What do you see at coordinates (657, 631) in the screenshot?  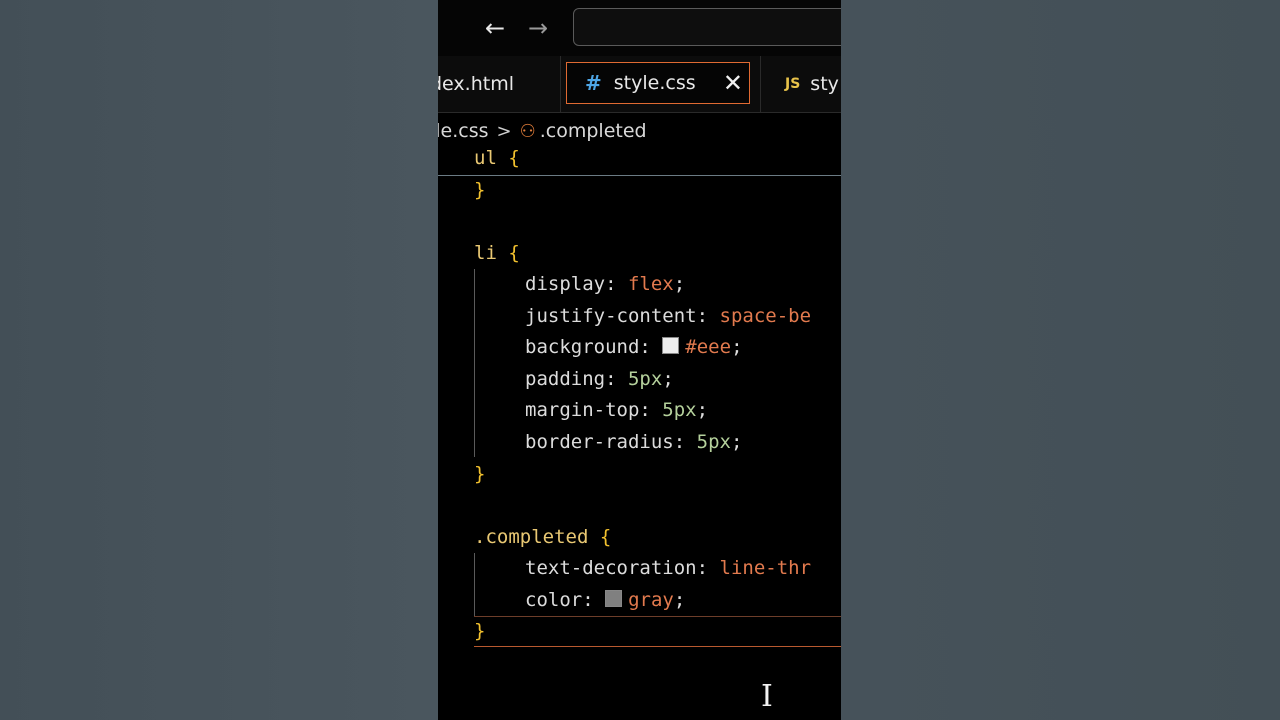 I see `current-line-highlight` at bounding box center [657, 631].